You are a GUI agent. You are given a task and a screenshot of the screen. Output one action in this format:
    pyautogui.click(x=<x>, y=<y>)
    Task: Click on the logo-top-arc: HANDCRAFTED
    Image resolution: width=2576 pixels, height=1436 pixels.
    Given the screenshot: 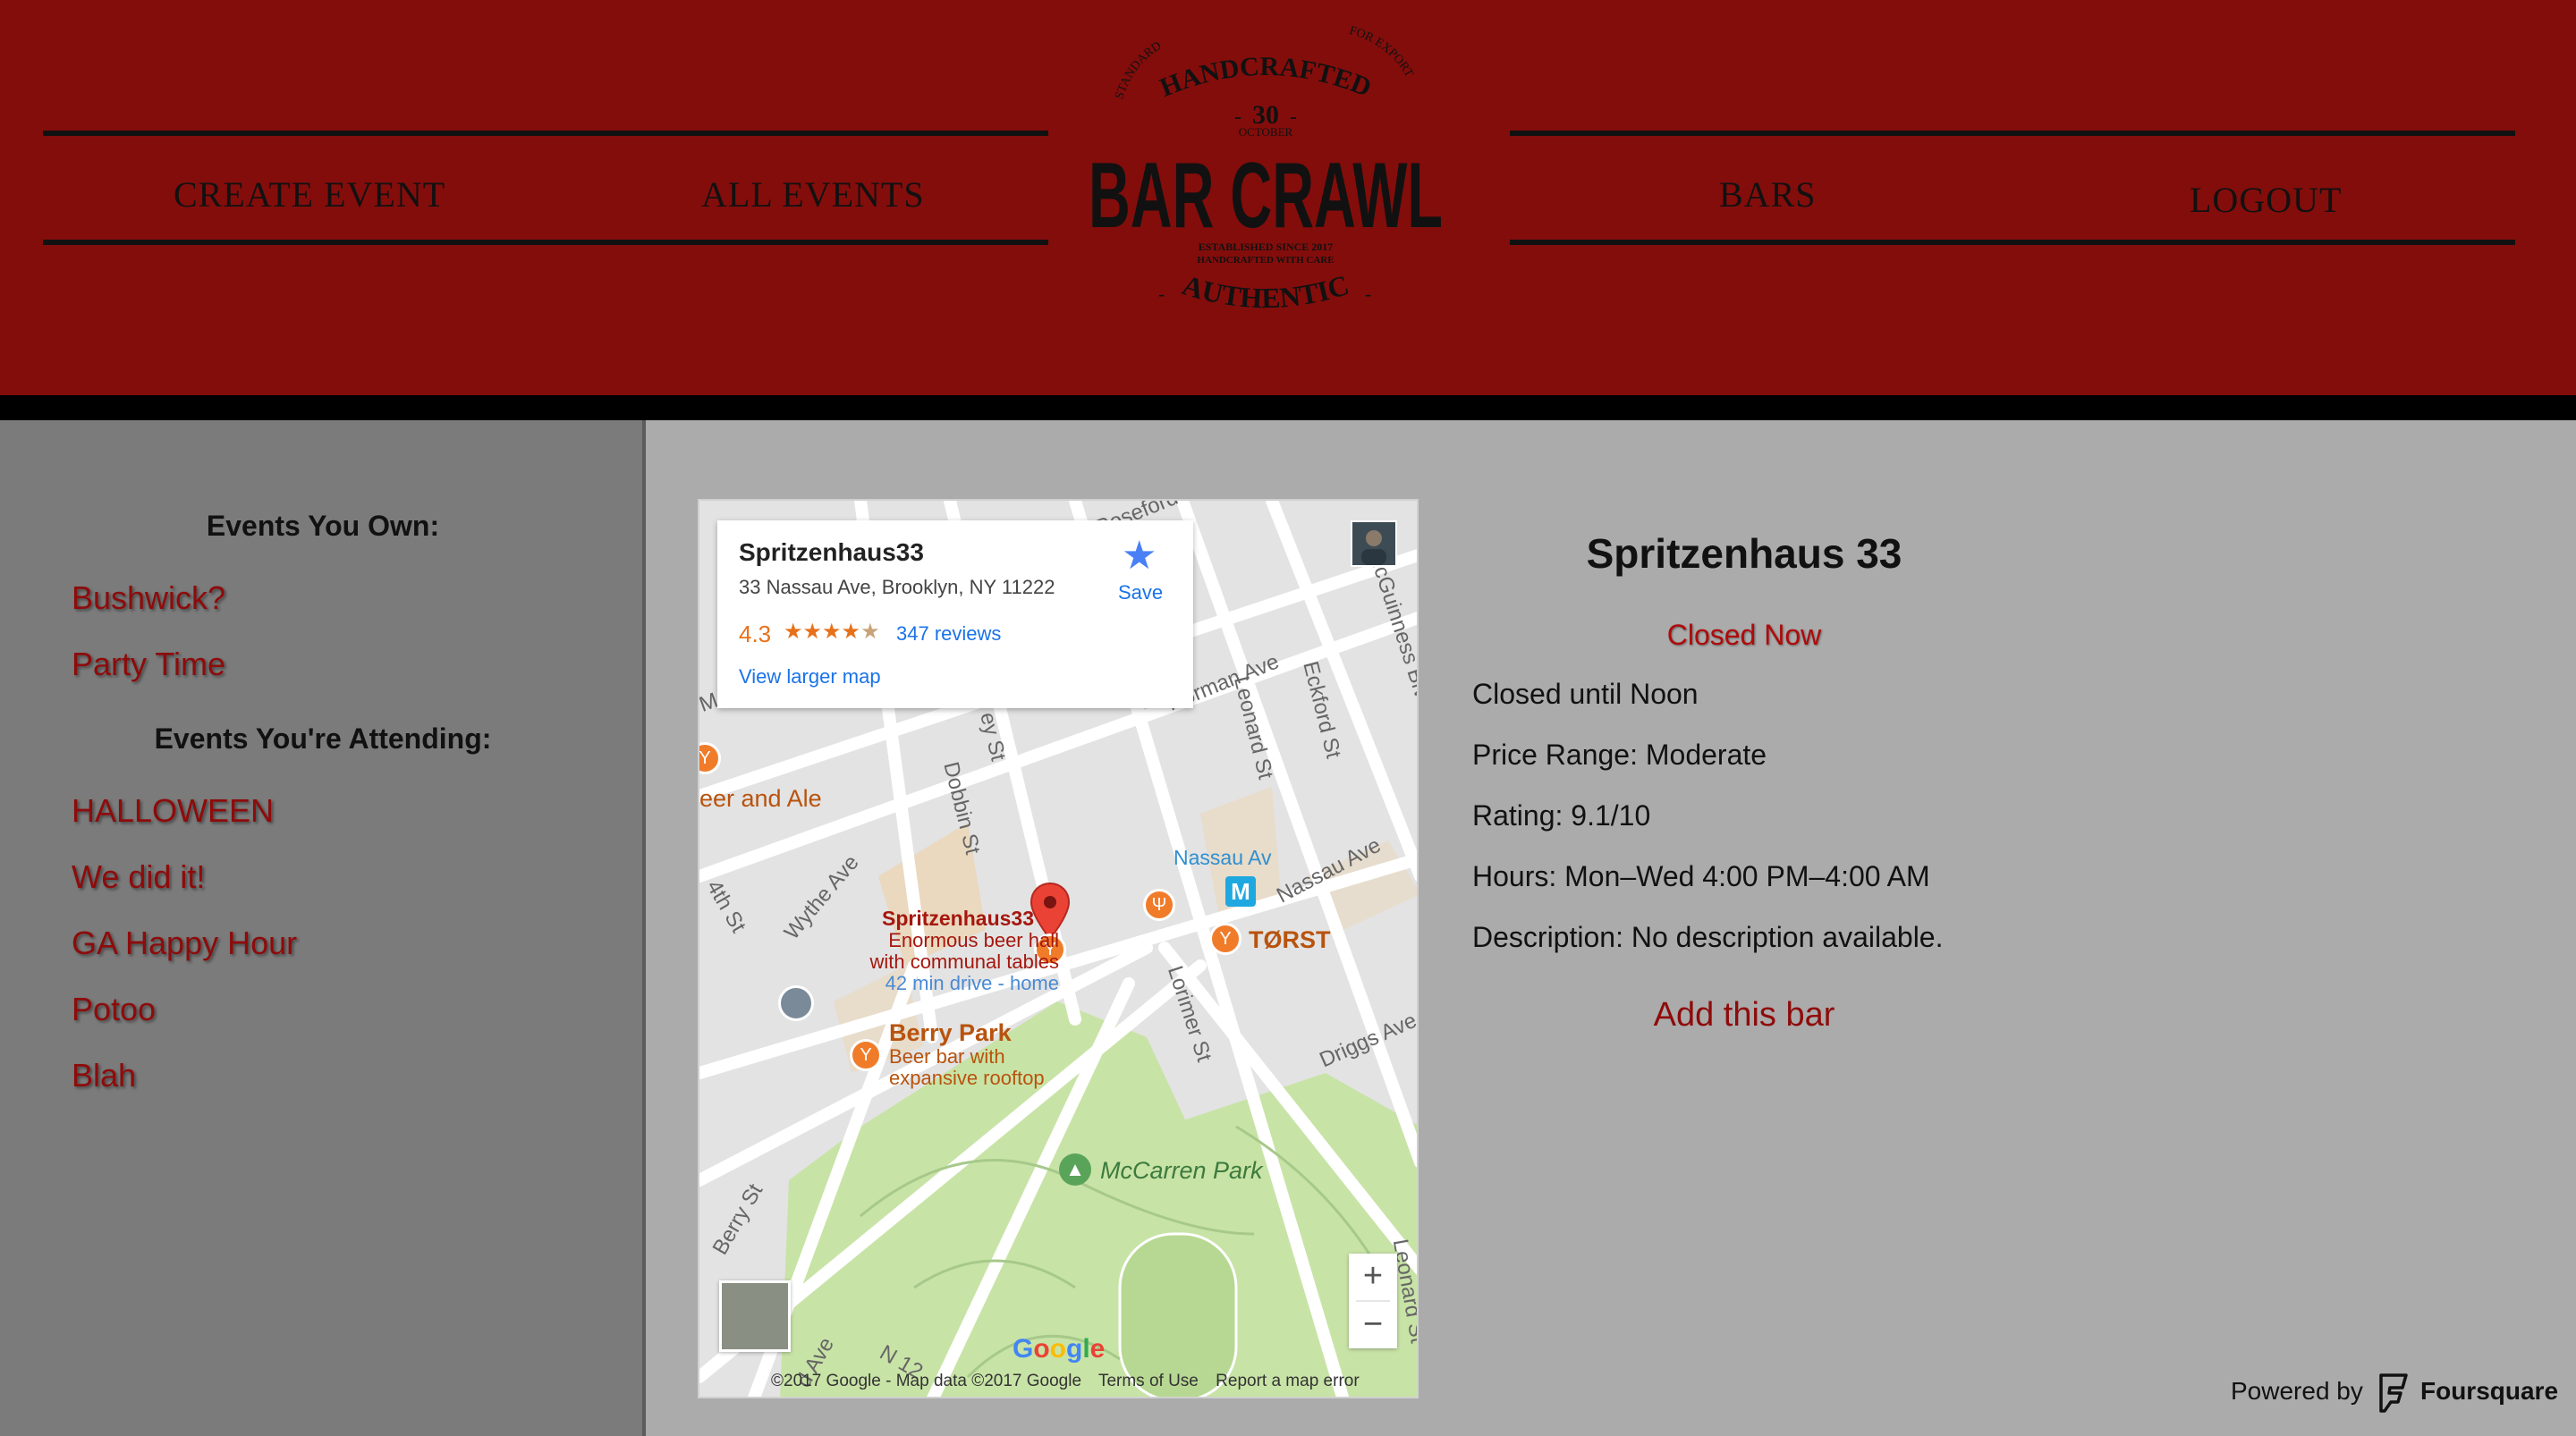 What is the action you would take?
    pyautogui.click(x=1266, y=77)
    